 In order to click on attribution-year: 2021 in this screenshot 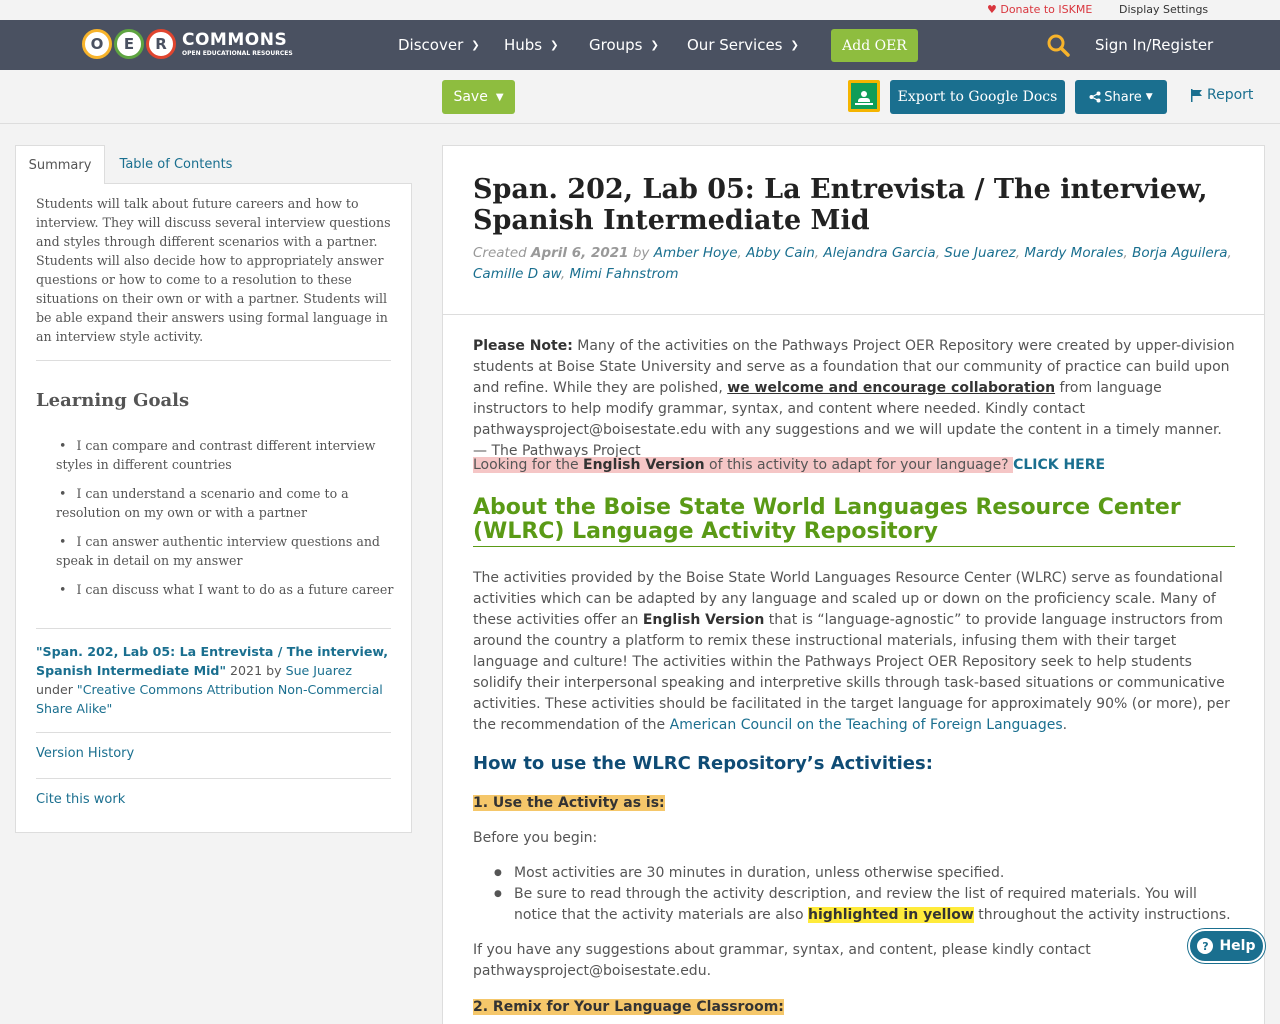, I will do `click(246, 670)`.